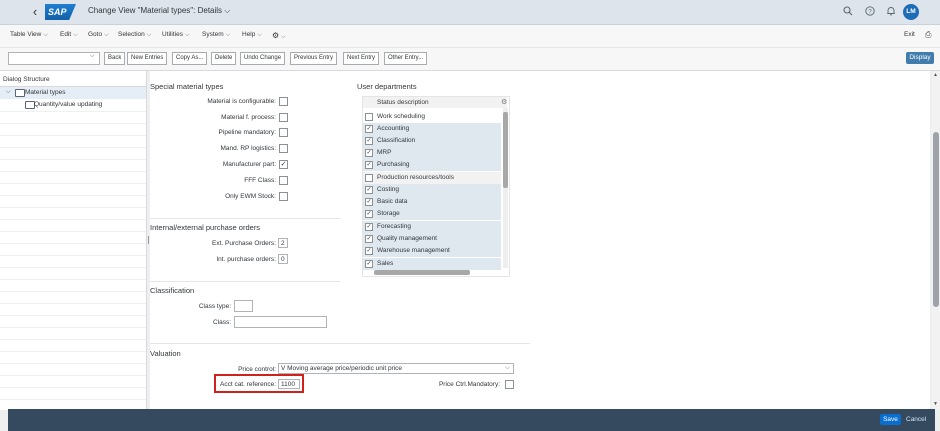  Describe the element at coordinates (432, 190) in the screenshot. I see `table-row: ✓ Costing` at that location.